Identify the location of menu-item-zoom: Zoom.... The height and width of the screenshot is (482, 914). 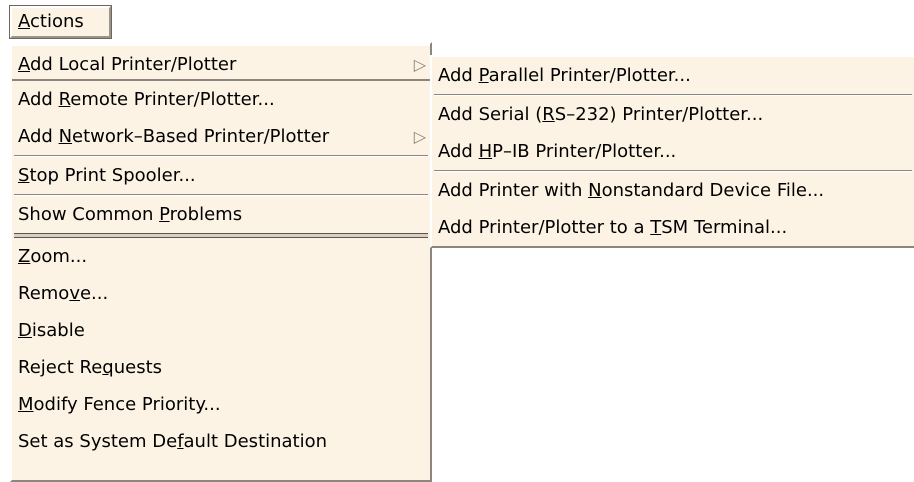
(221, 256).